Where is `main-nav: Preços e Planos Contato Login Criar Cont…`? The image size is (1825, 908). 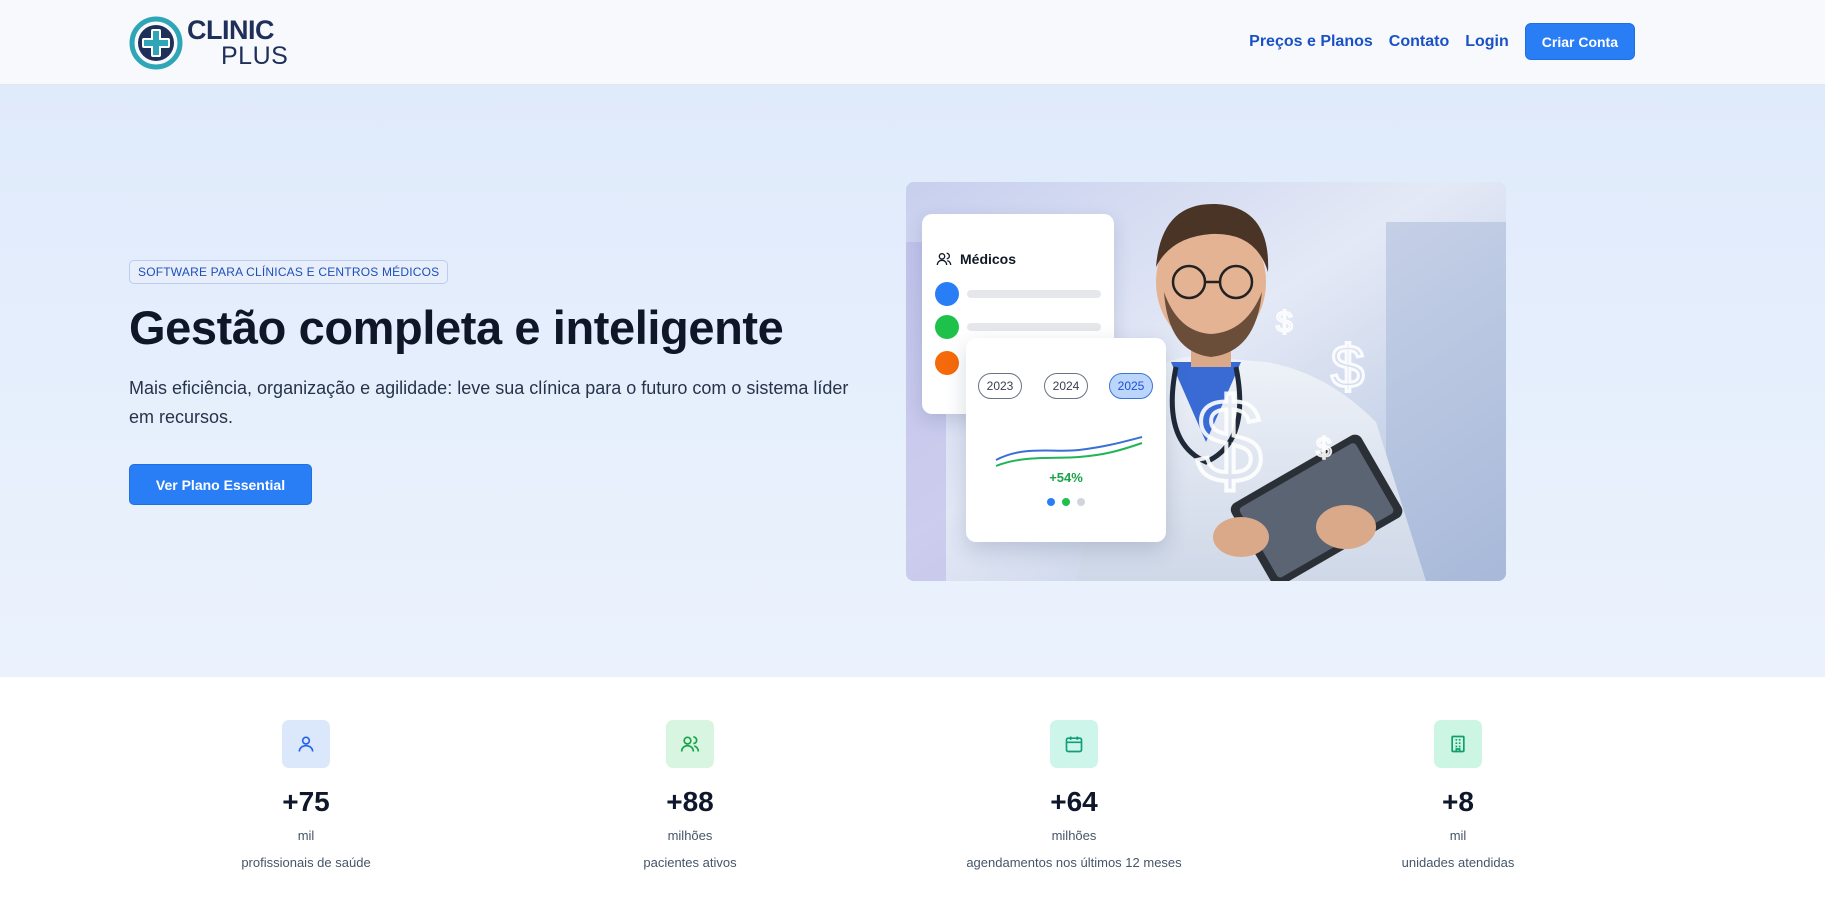
main-nav: Preços e Planos Contato Login Criar Cont… is located at coordinates (1442, 41).